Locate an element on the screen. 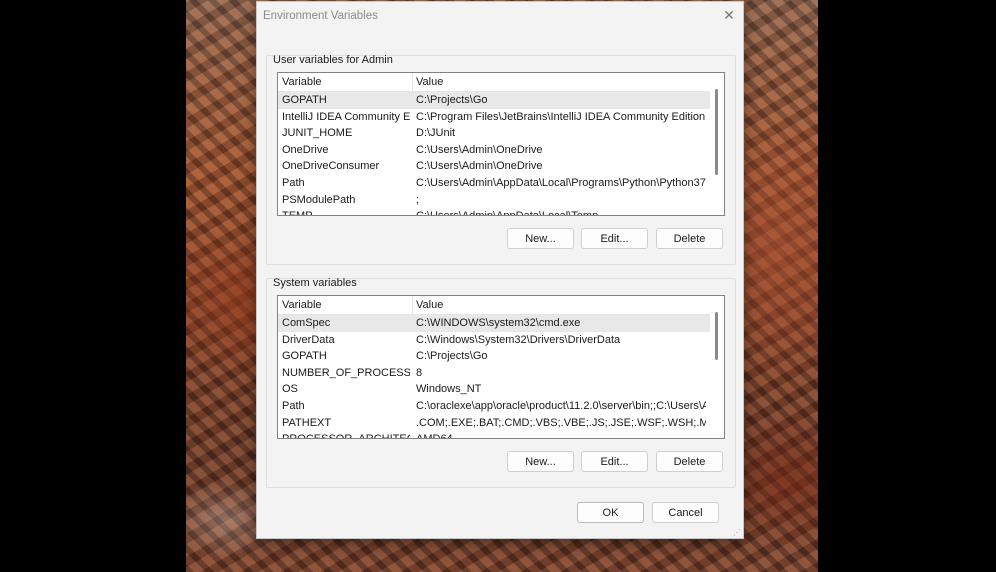 The height and width of the screenshot is (572, 996). table-row: JUNIT_HOME D:\JUnit is located at coordinates (494, 133).